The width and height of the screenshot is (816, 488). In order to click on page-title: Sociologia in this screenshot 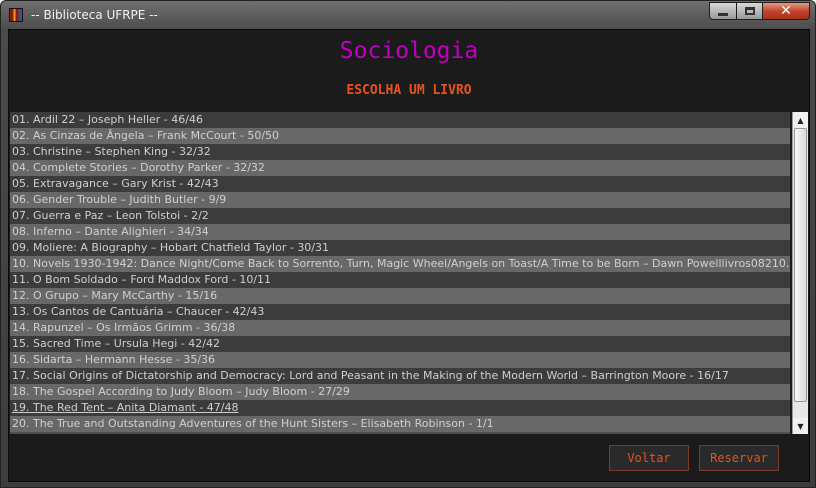, I will do `click(409, 51)`.